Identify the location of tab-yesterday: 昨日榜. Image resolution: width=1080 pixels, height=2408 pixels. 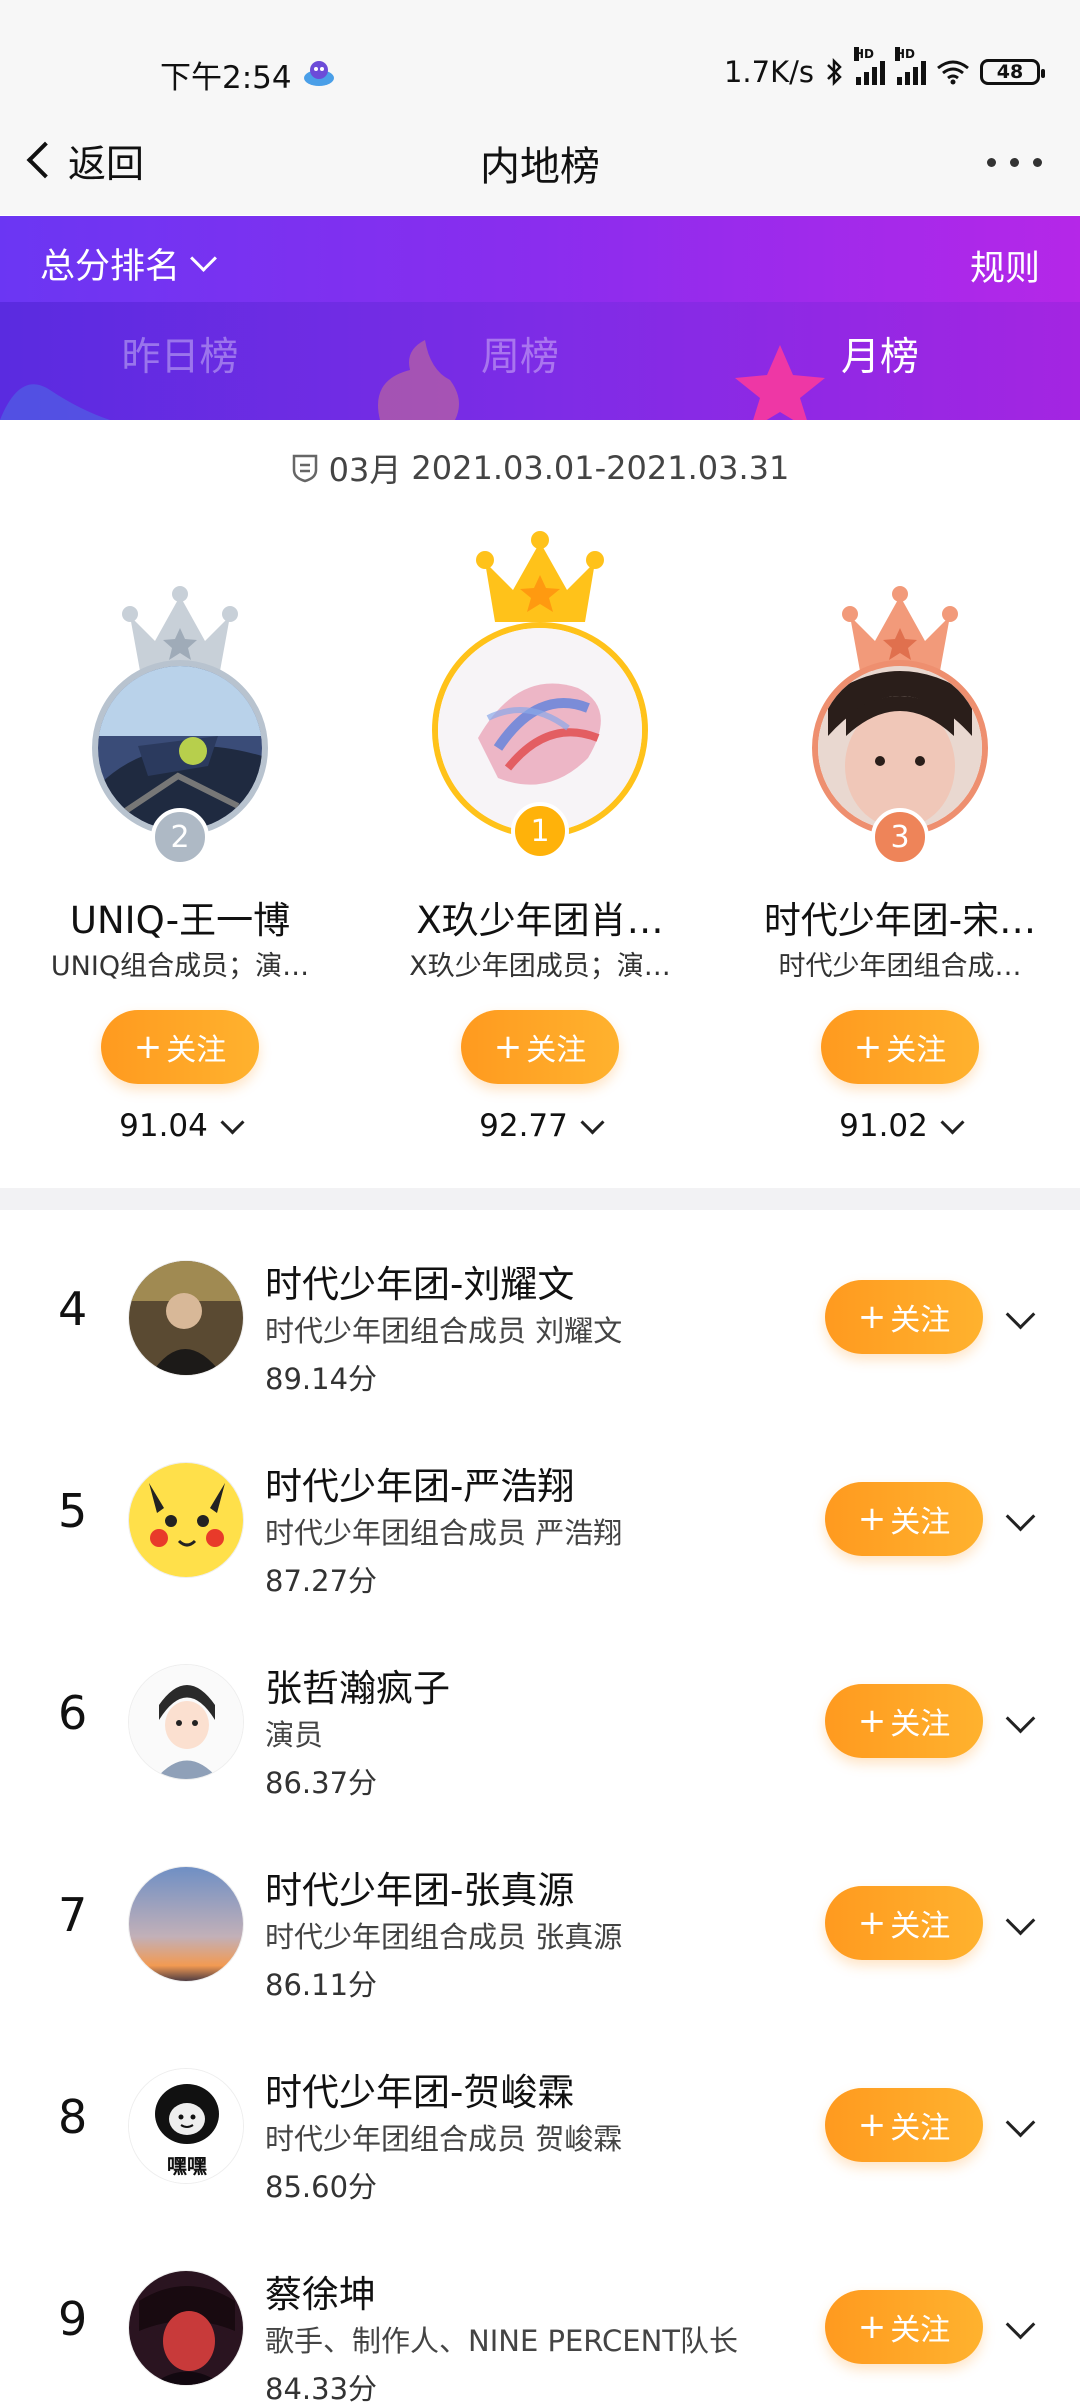
(180, 354).